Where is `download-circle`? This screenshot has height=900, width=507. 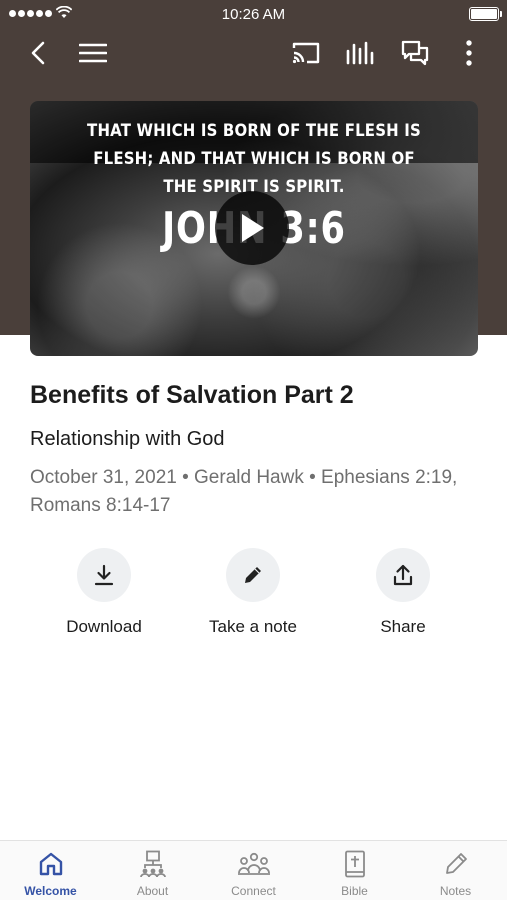
download-circle is located at coordinates (104, 575).